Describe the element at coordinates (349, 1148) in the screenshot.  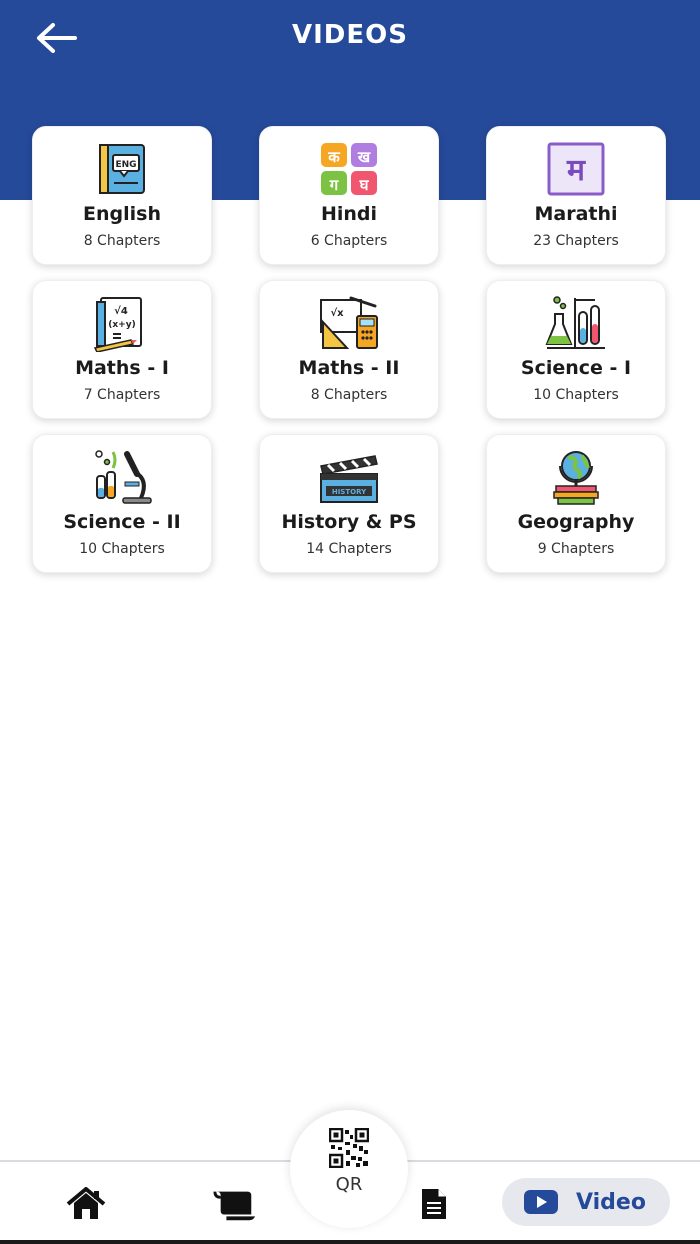
I see `qr-code-icon` at that location.